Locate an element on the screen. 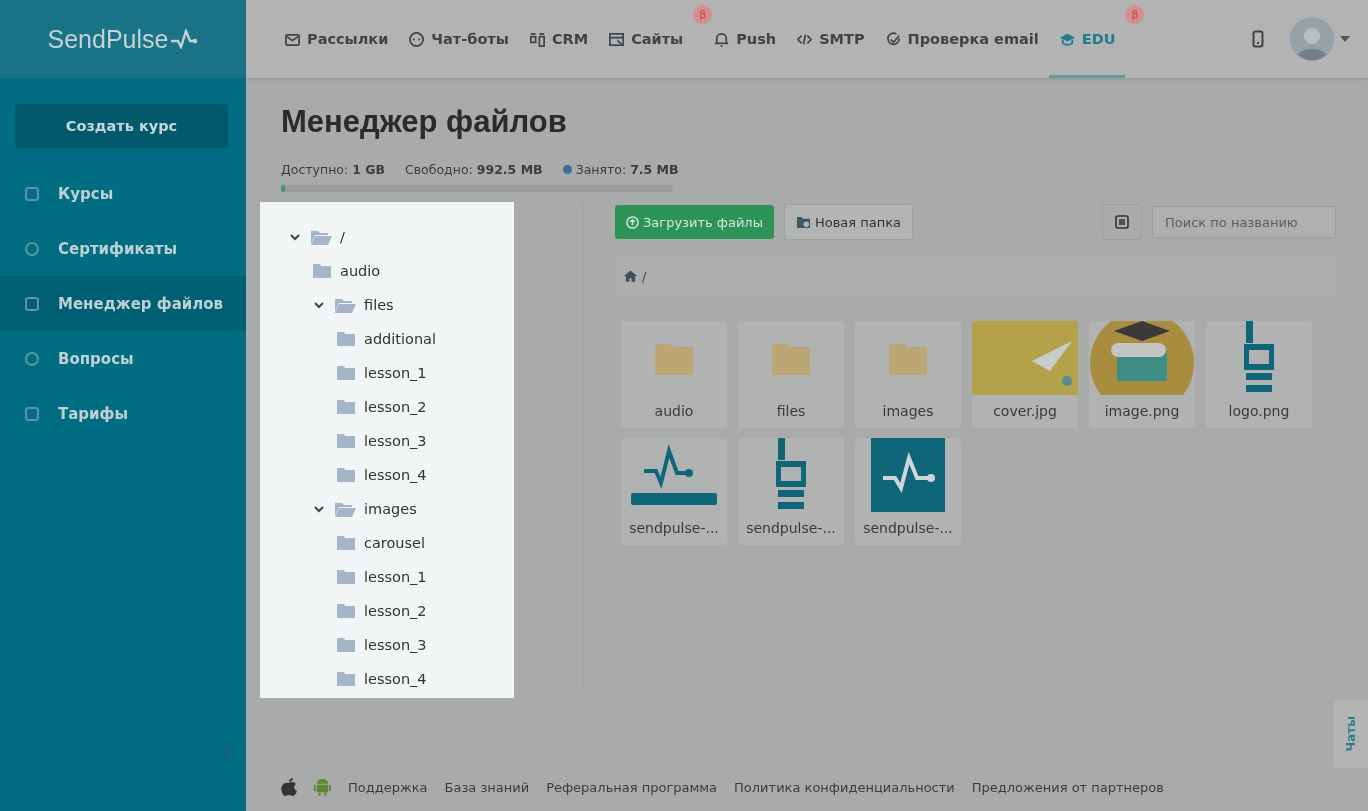 Image resolution: width=1368 pixels, height=811 pixels. page-title: Менеджер файлов is located at coordinates (424, 122).